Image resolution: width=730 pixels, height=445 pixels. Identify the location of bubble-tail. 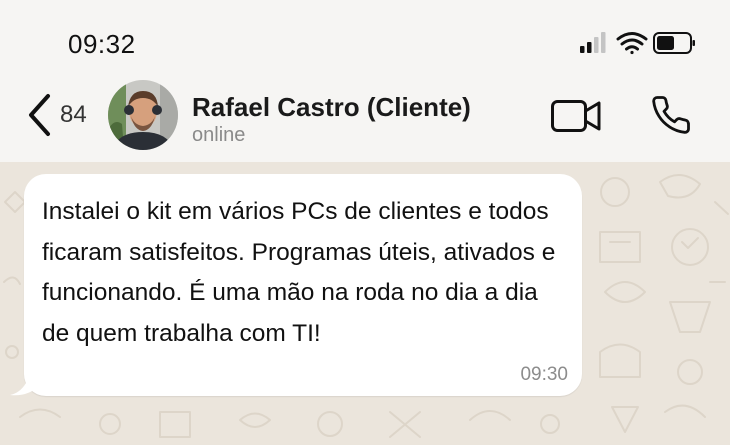
(25, 389).